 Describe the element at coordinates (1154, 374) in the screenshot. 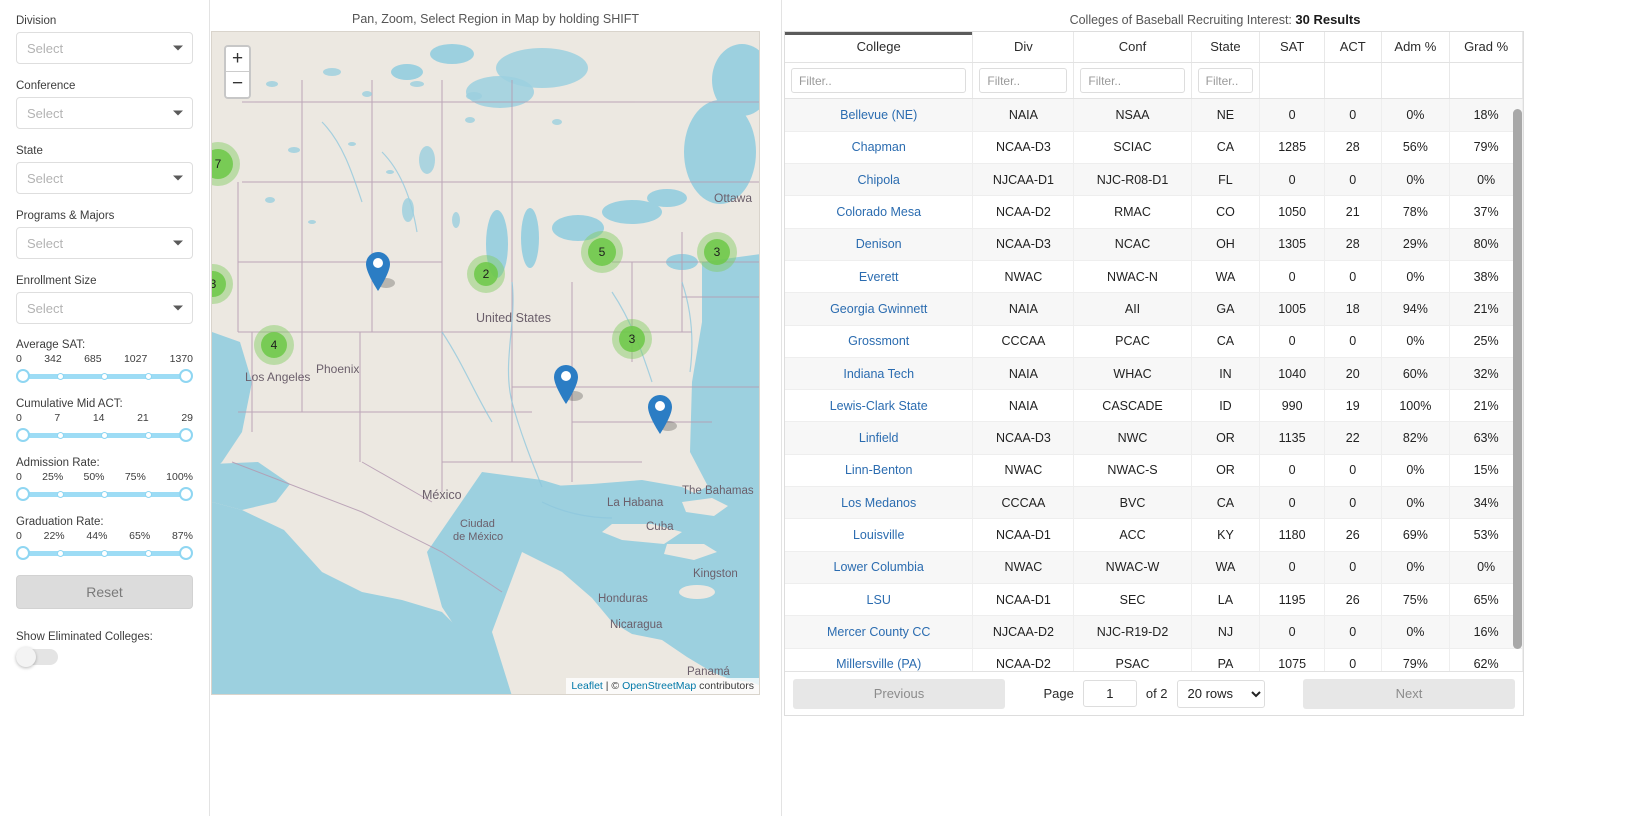

I see `table-row: Indiana Tech NAIA WHAC IN 1040 20 60% 32%` at that location.